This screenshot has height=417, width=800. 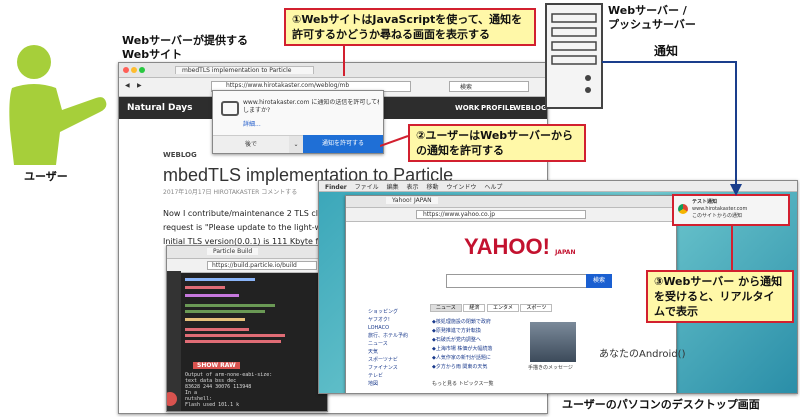 I want to click on popup-deny-button: 後で, so click(x=251, y=144).